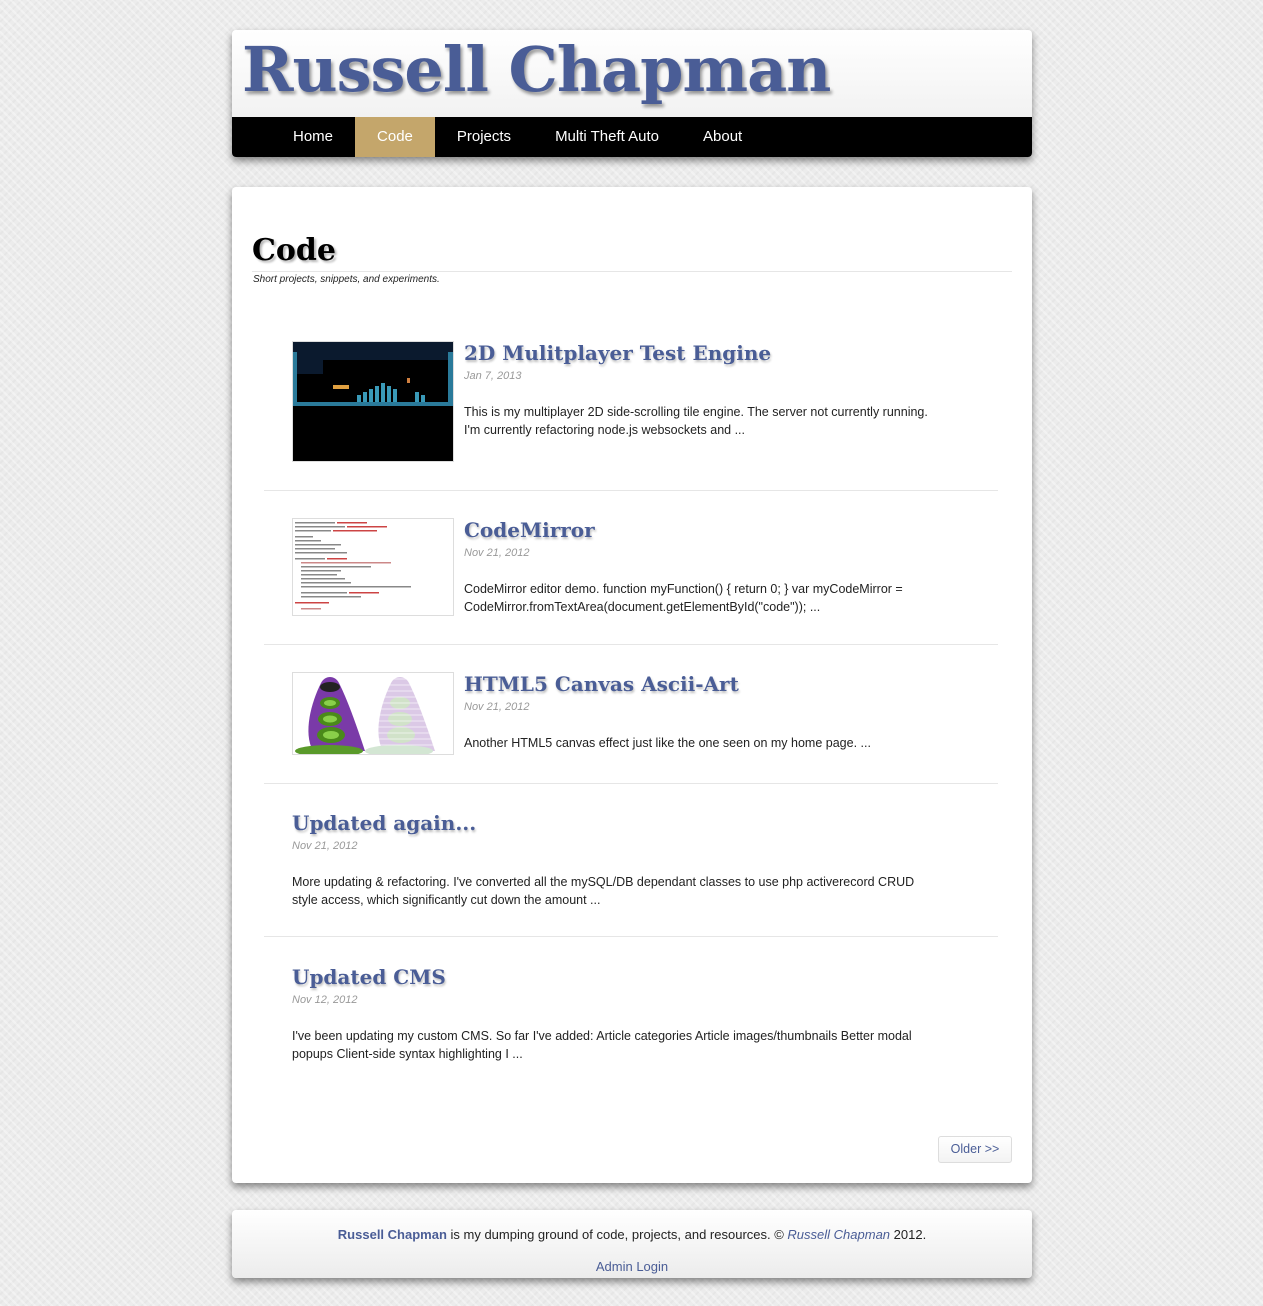 The image size is (1263, 1306). I want to click on nav-item-multi-theft-auto: Multi Theft Auto, so click(607, 137).